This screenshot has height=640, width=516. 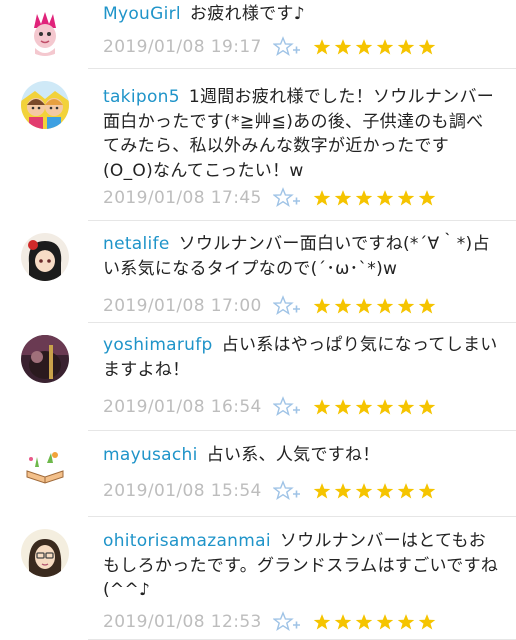 What do you see at coordinates (182, 622) in the screenshot?
I see `comment-date: 2019/01/08 12:53` at bounding box center [182, 622].